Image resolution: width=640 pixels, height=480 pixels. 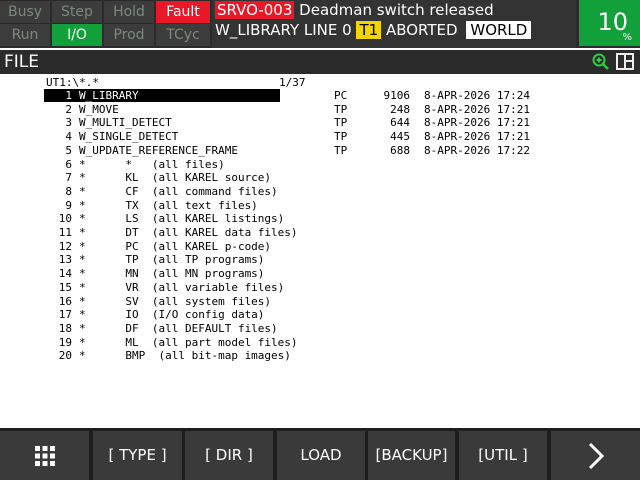 I want to click on alarm-message: Deadman switch released, so click(x=396, y=10).